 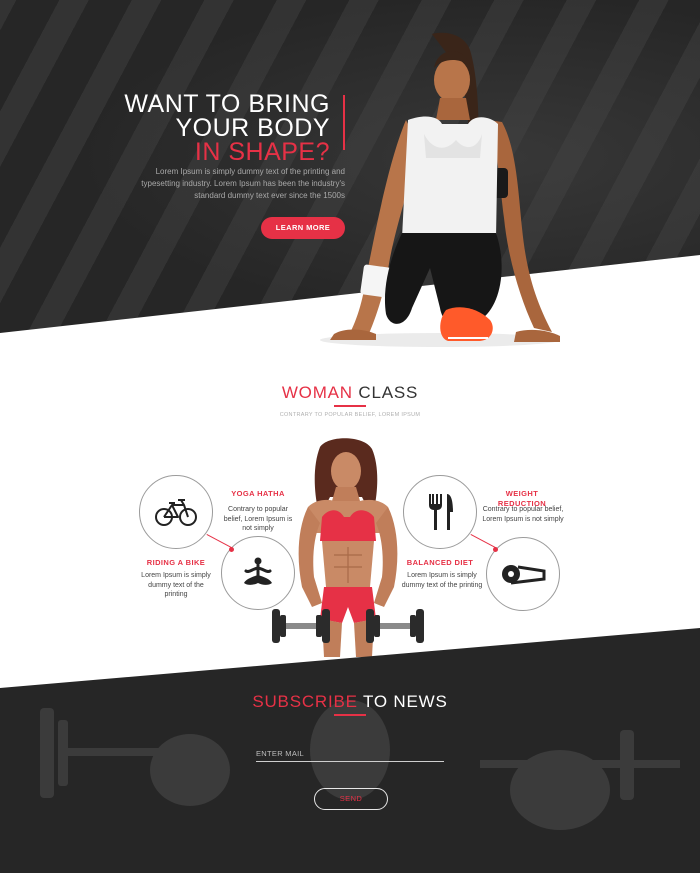 I want to click on woman-class-title: WOMAN CLASS, so click(x=350, y=393).